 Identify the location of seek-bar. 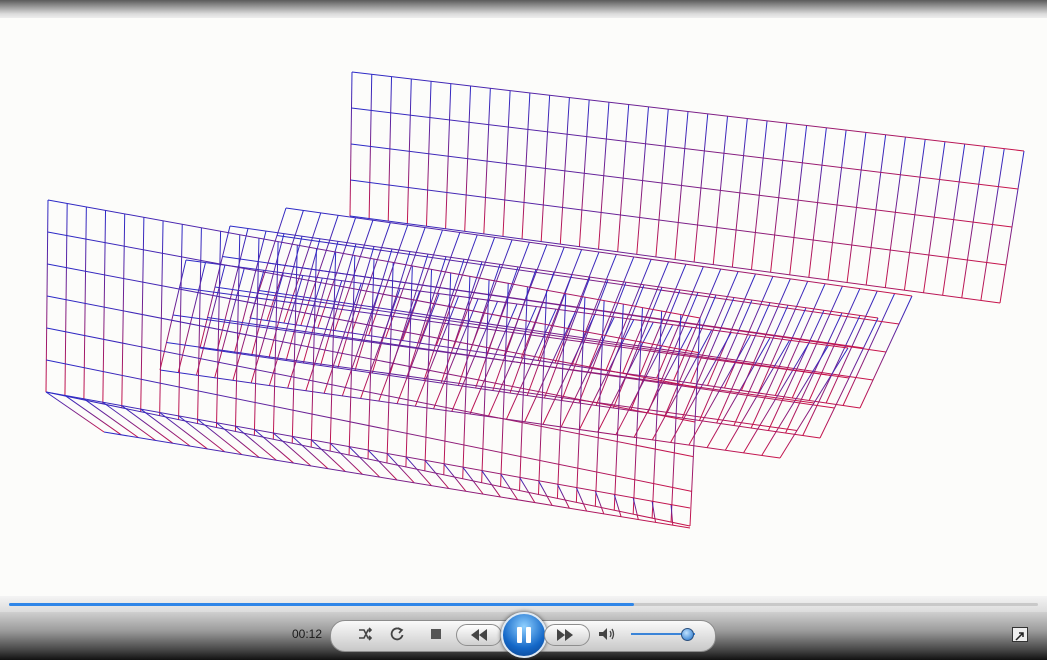
(523, 604).